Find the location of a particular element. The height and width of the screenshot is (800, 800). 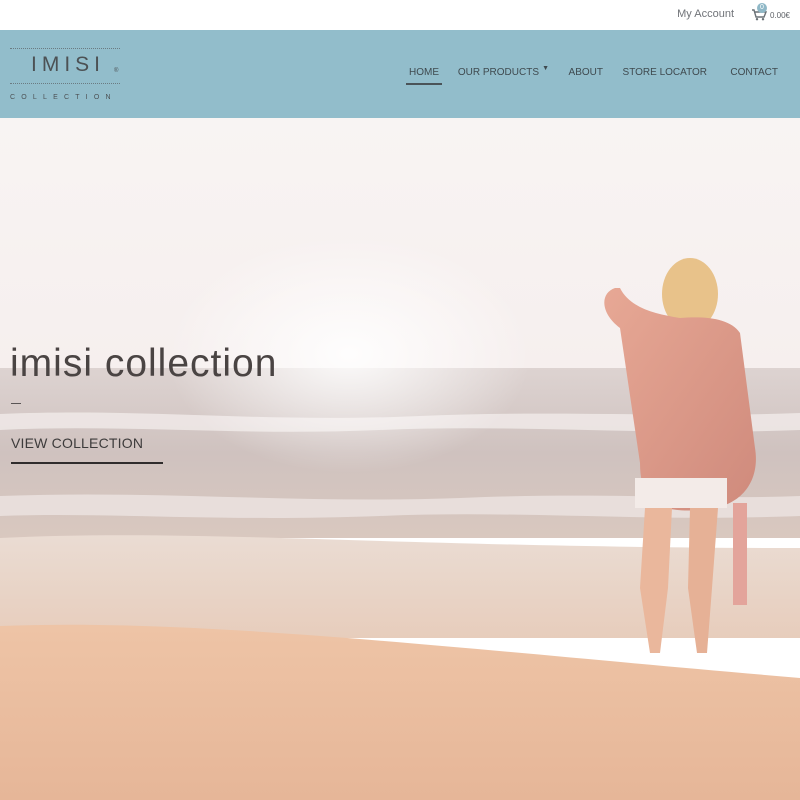

logo-wordmark: IMISI is located at coordinates (68, 64).